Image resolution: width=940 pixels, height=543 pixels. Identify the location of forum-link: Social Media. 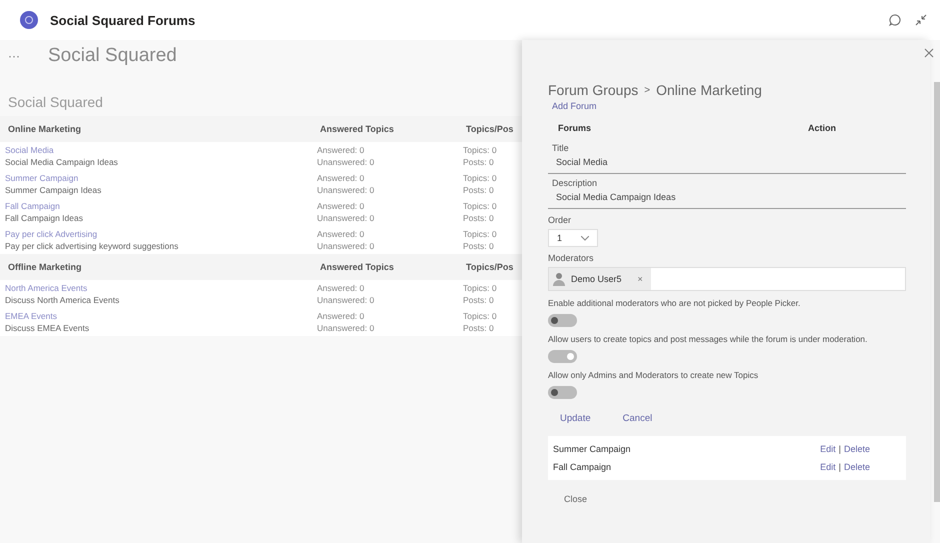
(156, 150).